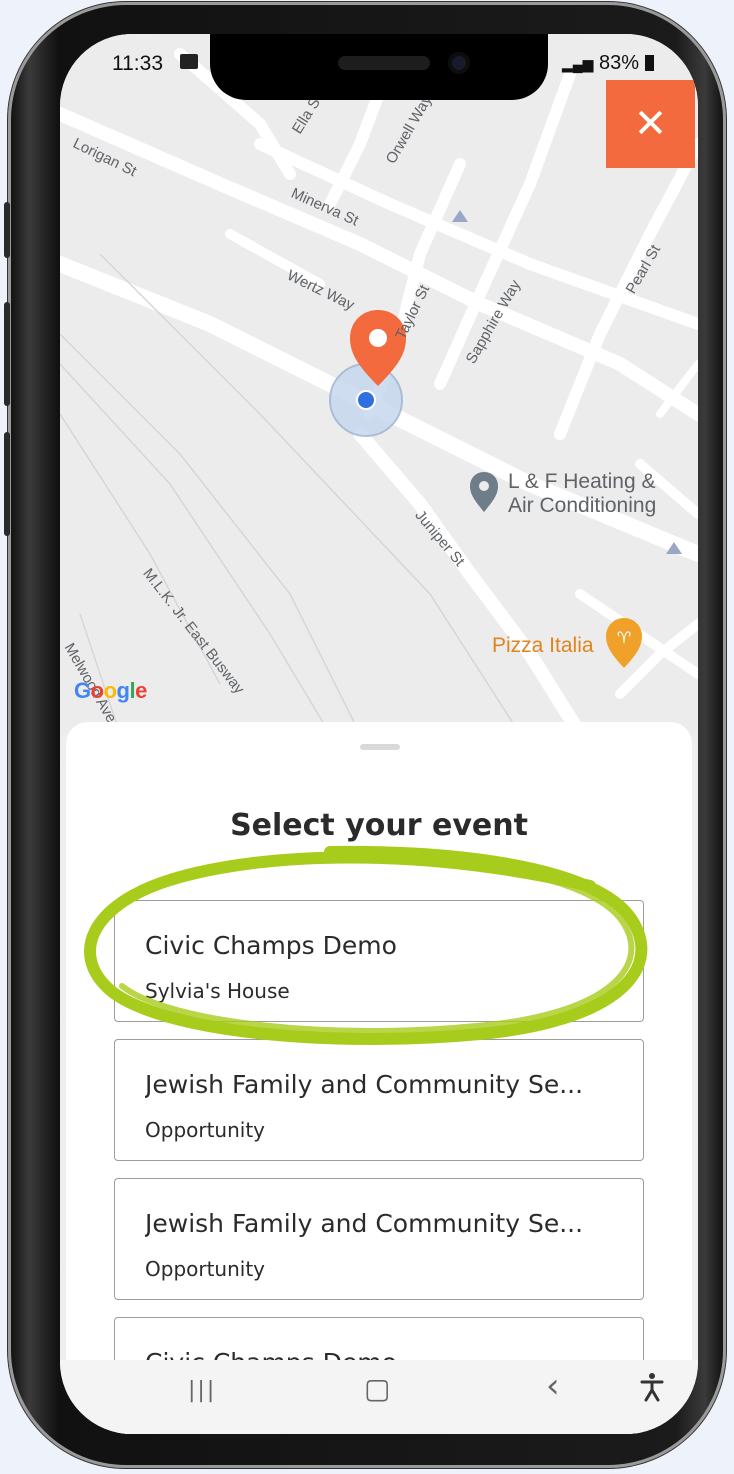  Describe the element at coordinates (650, 124) in the screenshot. I see `close-button: ✕` at that location.